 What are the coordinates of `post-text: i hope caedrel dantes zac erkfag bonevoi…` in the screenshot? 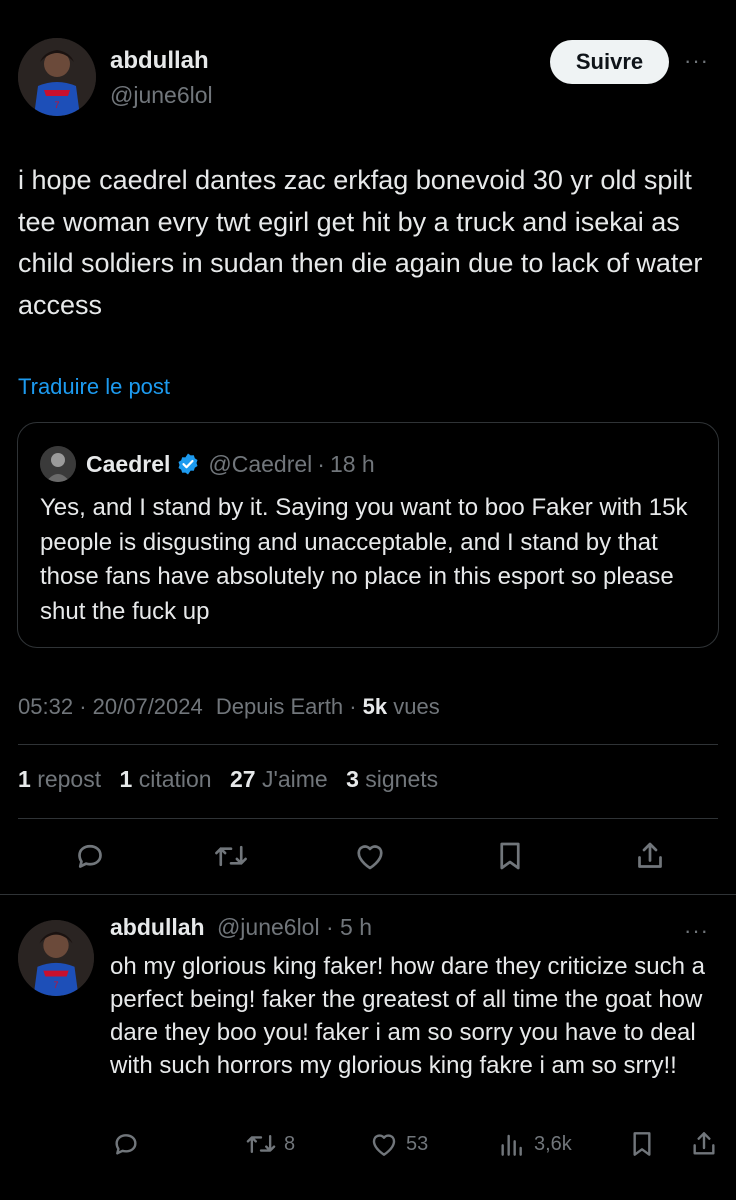 It's located at (360, 242).